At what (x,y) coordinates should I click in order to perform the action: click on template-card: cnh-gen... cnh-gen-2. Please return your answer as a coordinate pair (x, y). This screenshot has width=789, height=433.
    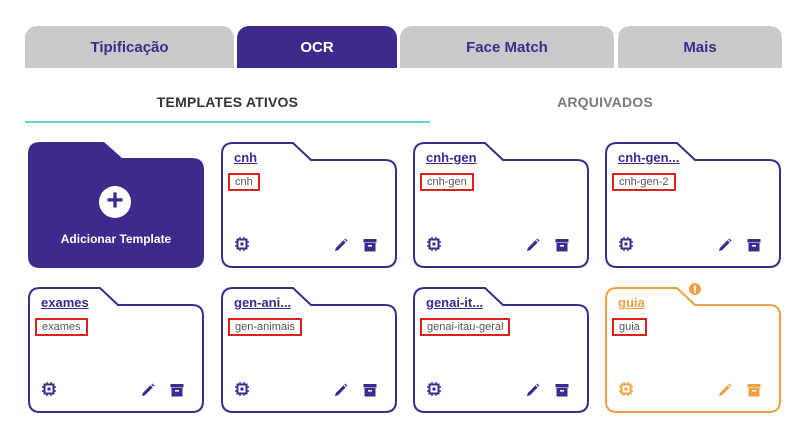
    Looking at the image, I should click on (693, 205).